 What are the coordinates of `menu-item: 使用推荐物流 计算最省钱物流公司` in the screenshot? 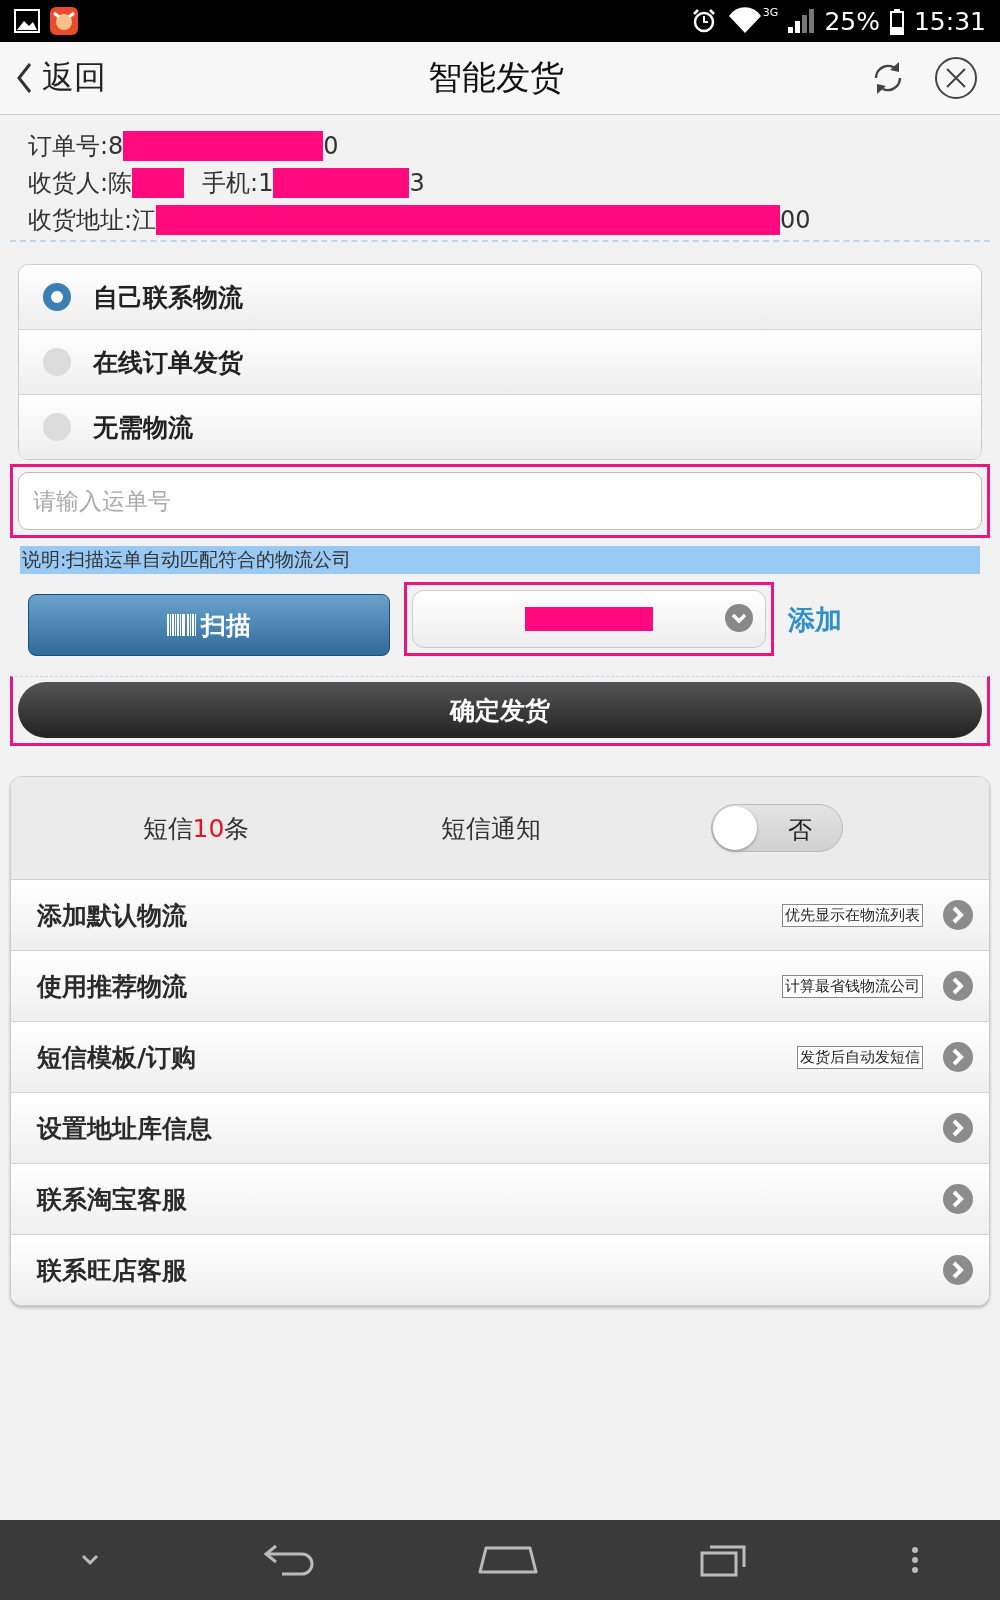 It's located at (500, 985).